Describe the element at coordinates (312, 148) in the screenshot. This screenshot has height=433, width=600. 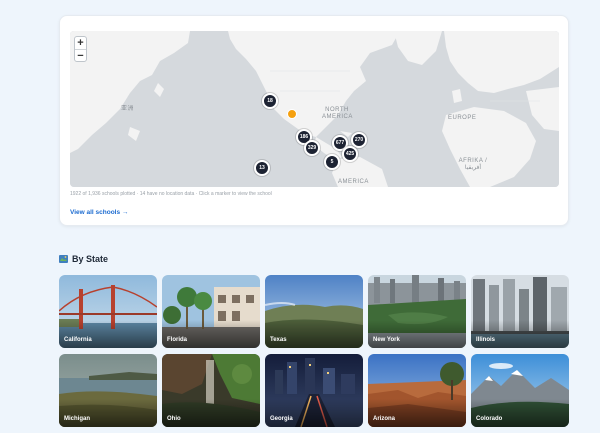
I see `cluster-marker: 329` at that location.